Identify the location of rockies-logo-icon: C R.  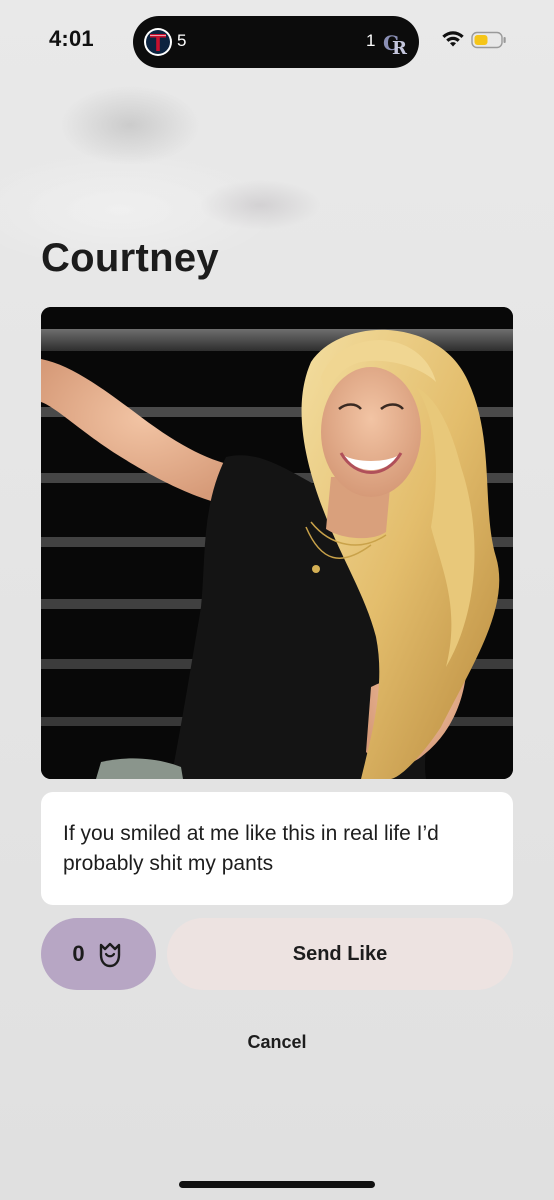
(395, 44).